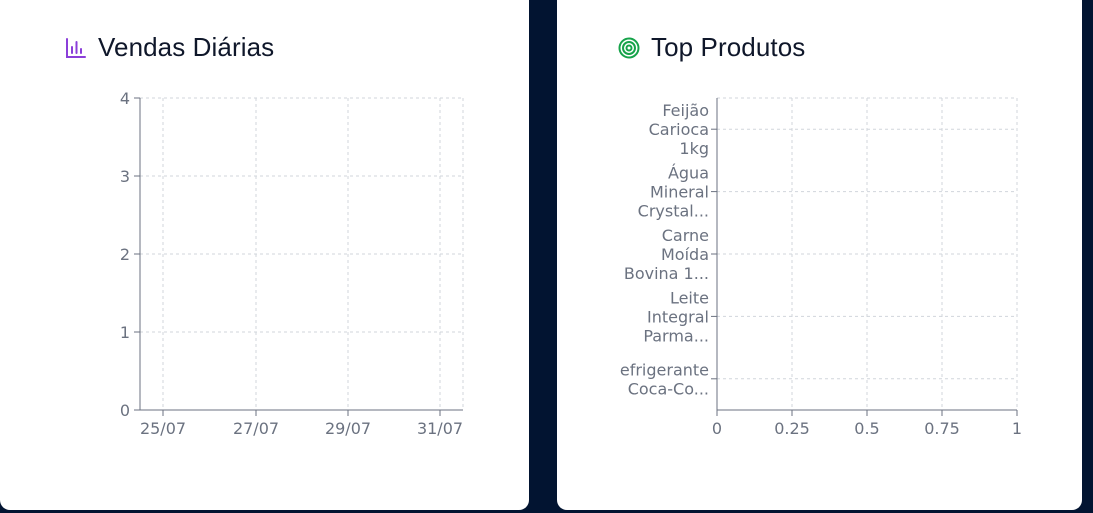 This screenshot has height=513, width=1093. What do you see at coordinates (866, 428) in the screenshot?
I see `x-tick-label: 0.5` at bounding box center [866, 428].